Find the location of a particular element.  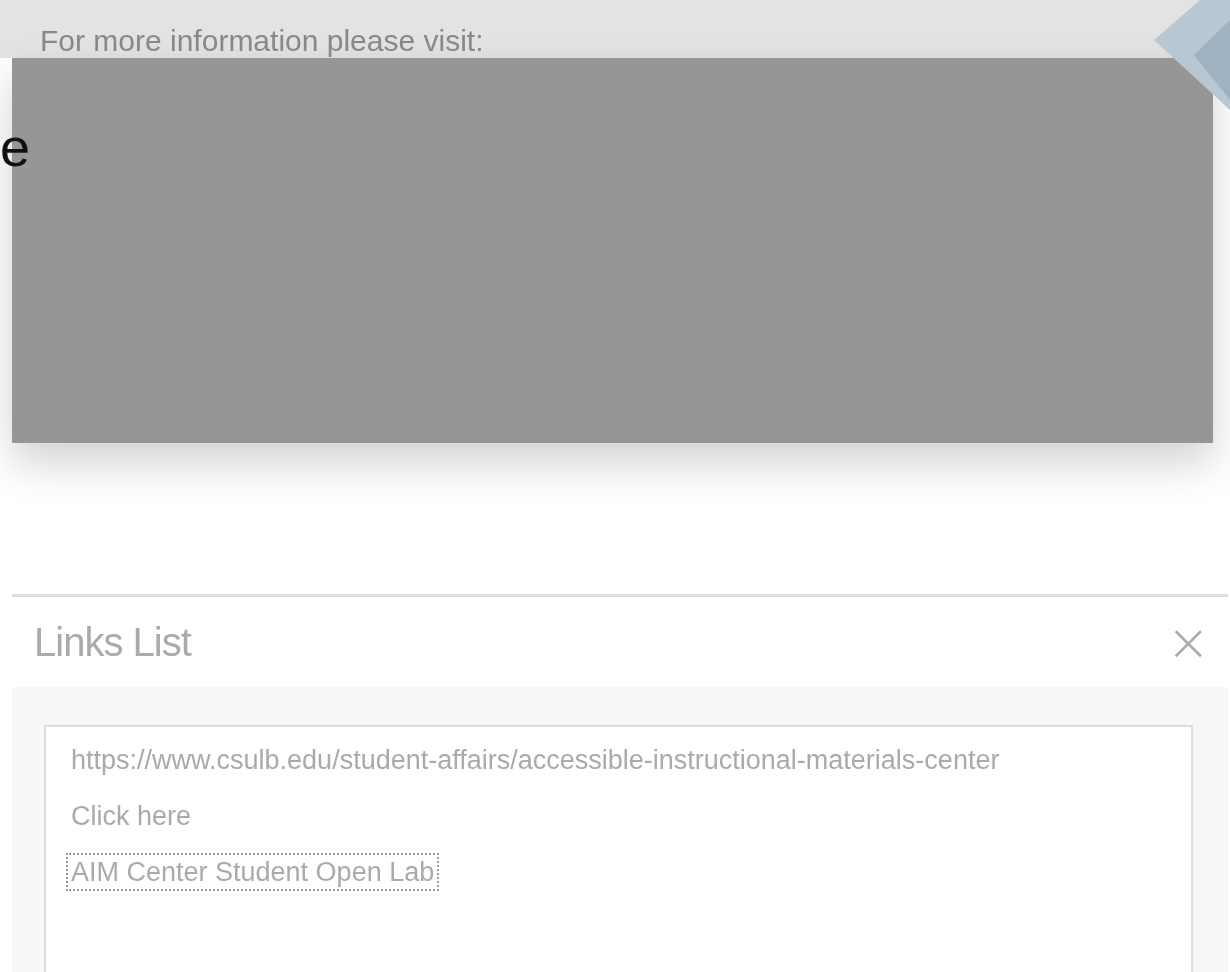

close-button: × is located at coordinates (1188, 642).